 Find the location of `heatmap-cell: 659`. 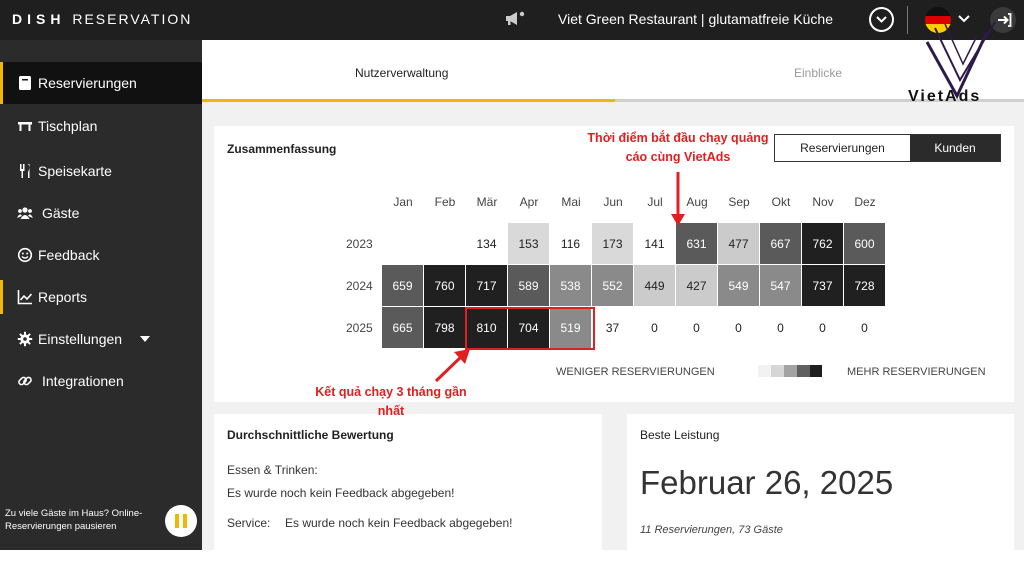

heatmap-cell: 659 is located at coordinates (403, 286).